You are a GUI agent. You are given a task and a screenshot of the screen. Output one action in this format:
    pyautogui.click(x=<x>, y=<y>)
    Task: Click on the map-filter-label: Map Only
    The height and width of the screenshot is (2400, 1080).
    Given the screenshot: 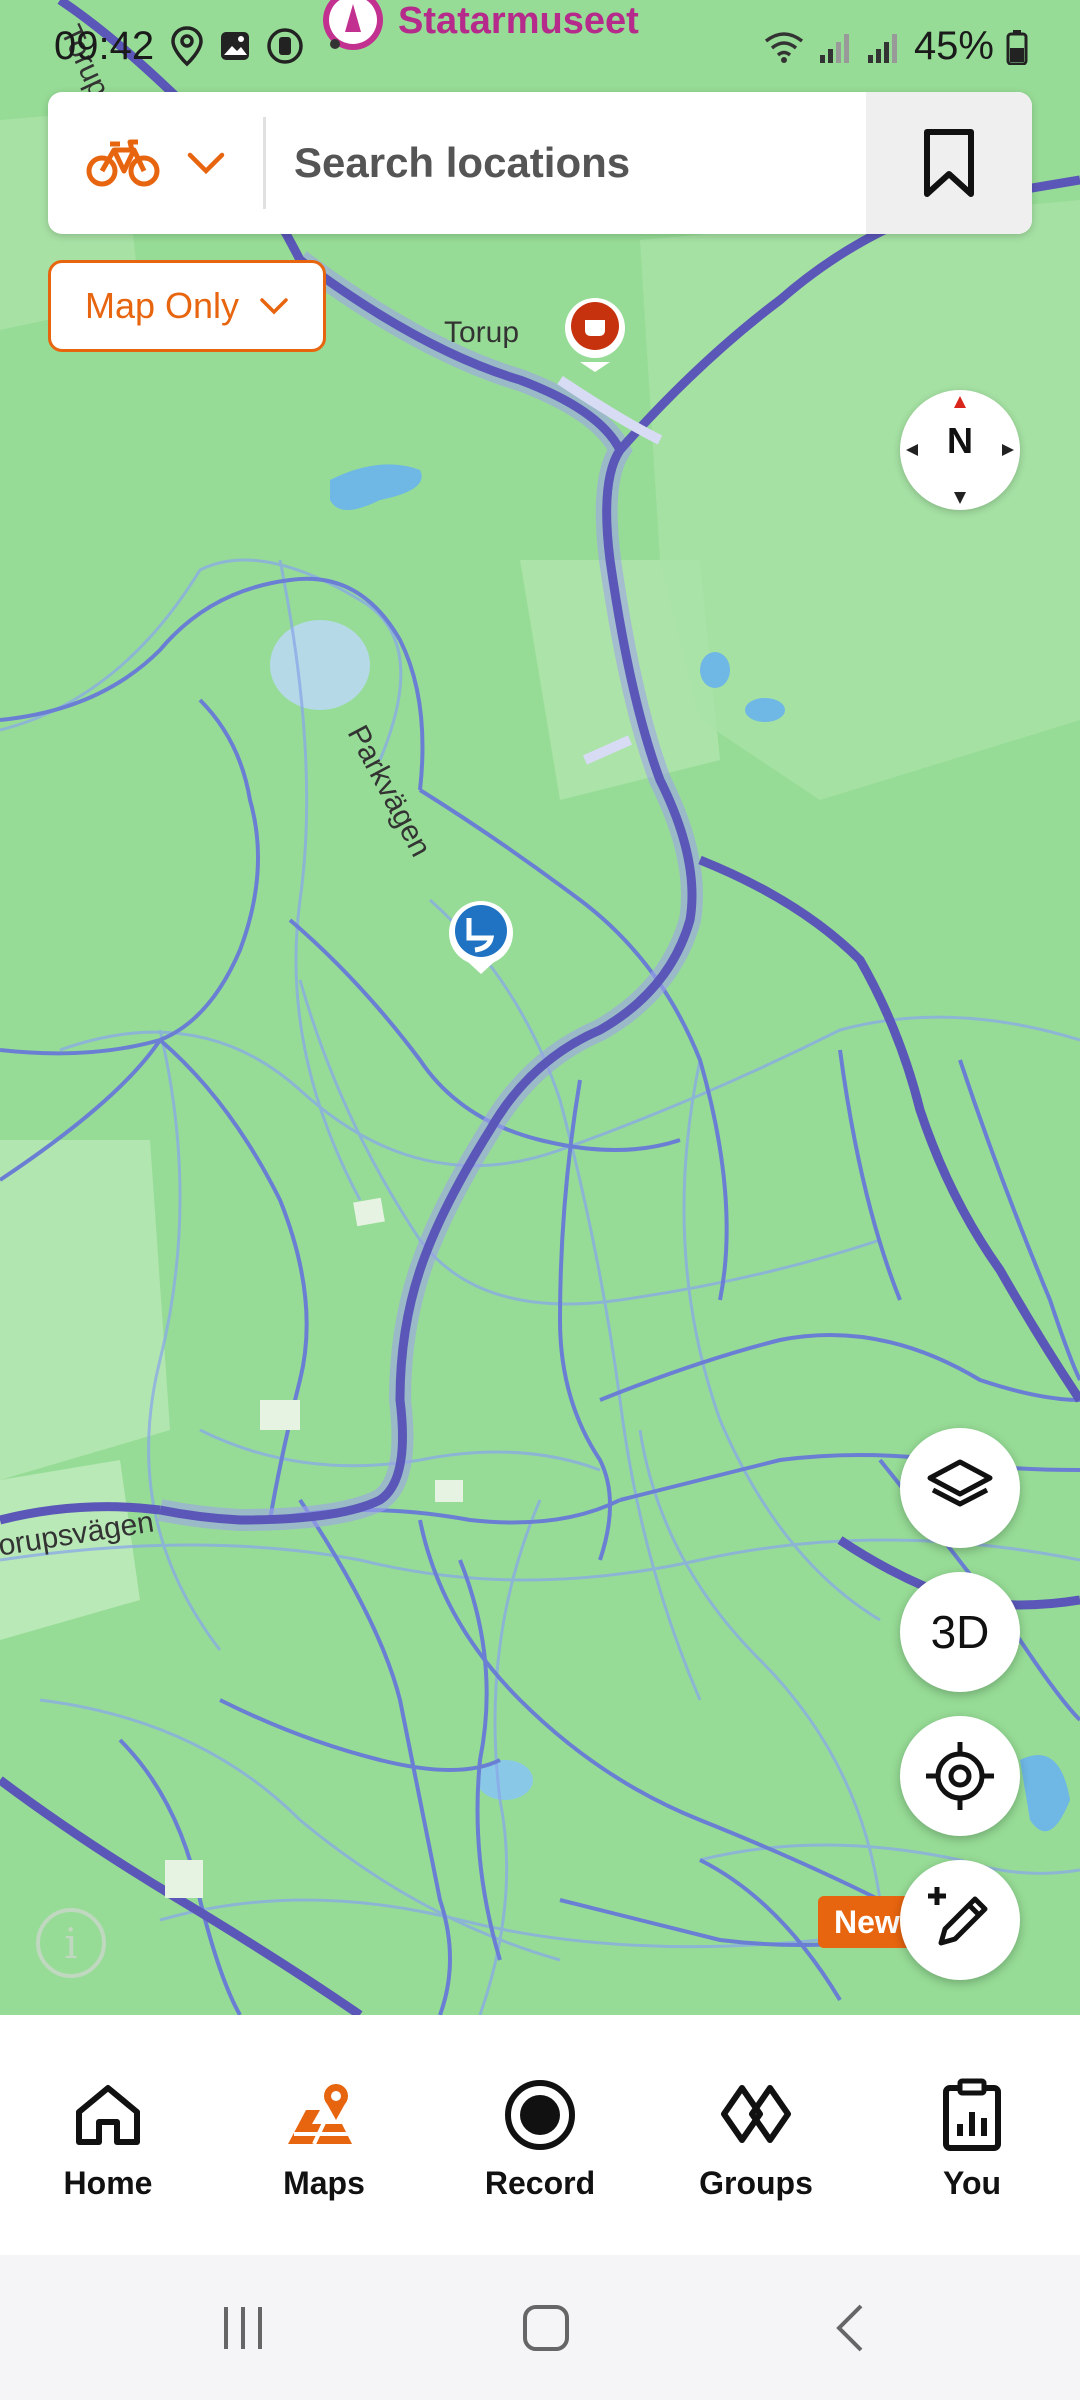 What is the action you would take?
    pyautogui.click(x=162, y=305)
    